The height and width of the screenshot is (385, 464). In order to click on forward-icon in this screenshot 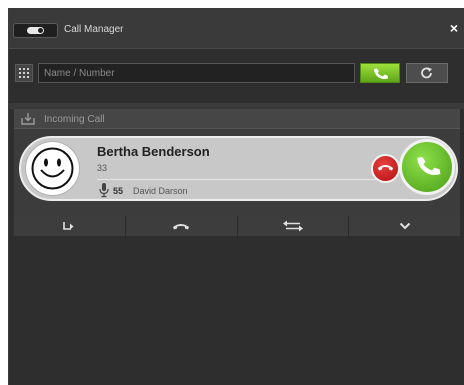, I will do `click(68, 226)`.